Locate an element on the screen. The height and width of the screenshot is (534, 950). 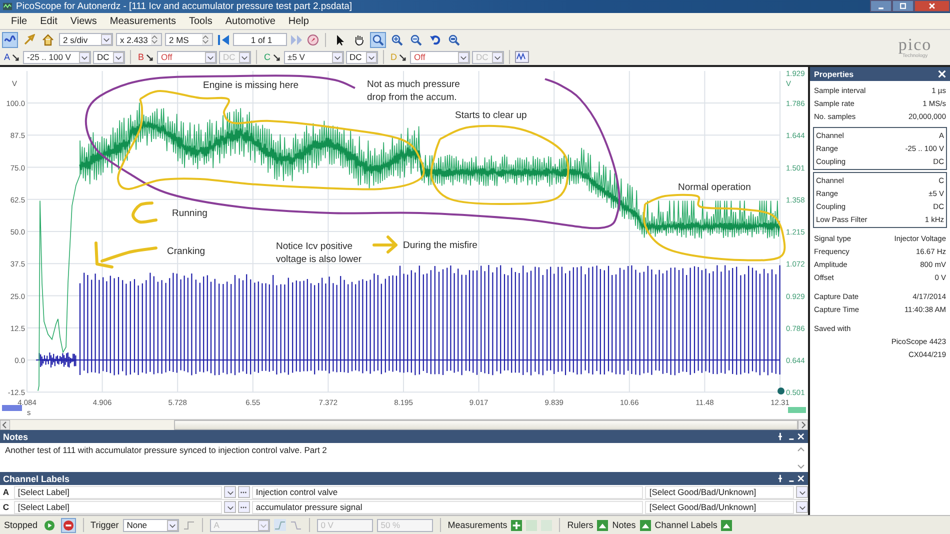
cursor-icon is located at coordinates (340, 40).